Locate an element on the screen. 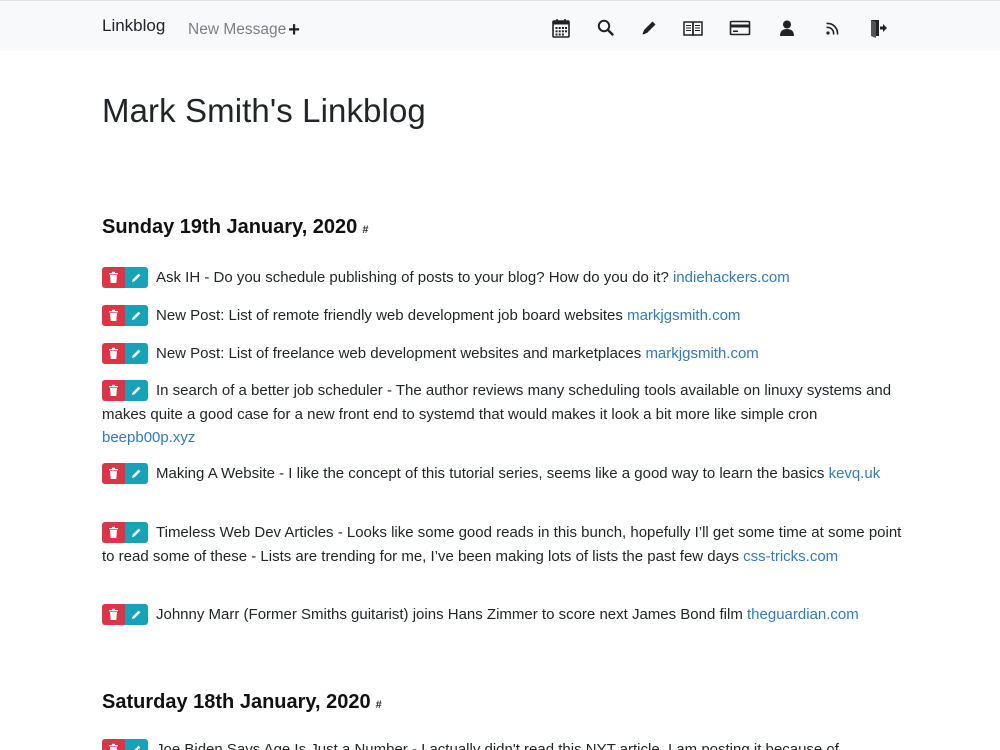 This screenshot has height=750, width=1000. day-heading: Saturday 18th January, 2020 # is located at coordinates (242, 702).